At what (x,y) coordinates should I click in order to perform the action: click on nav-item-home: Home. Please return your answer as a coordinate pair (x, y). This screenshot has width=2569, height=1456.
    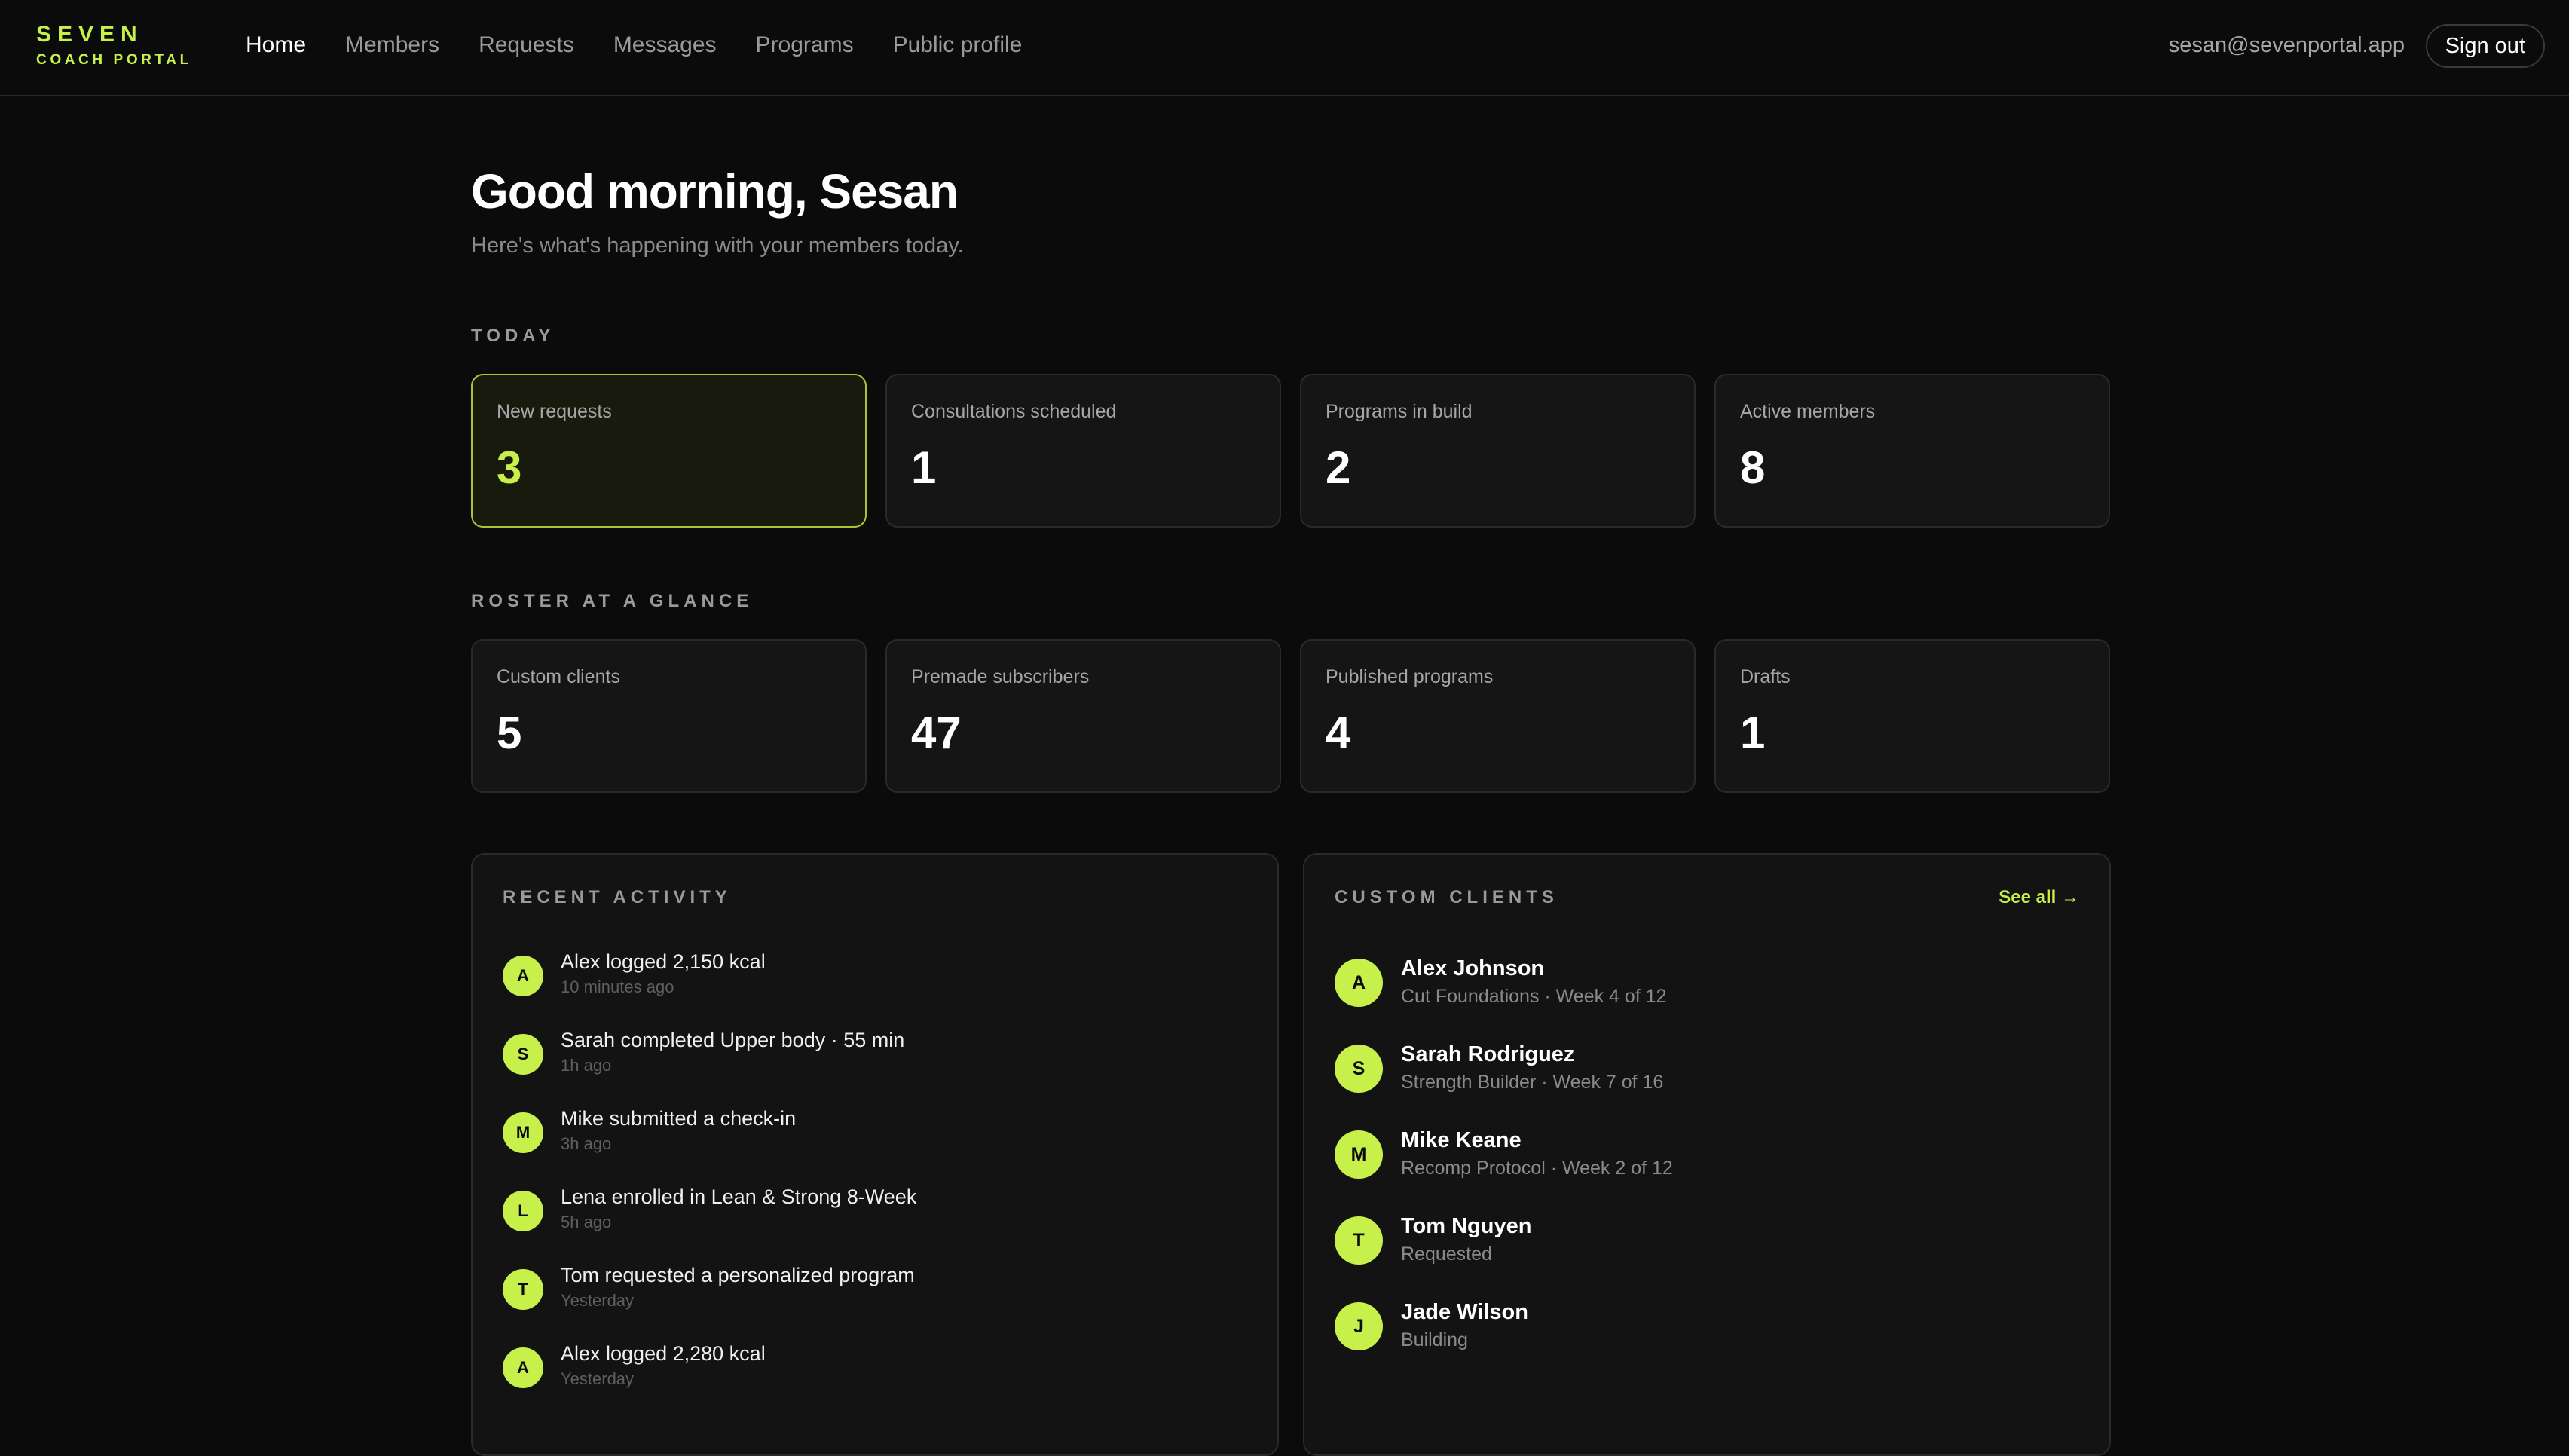
    Looking at the image, I should click on (276, 45).